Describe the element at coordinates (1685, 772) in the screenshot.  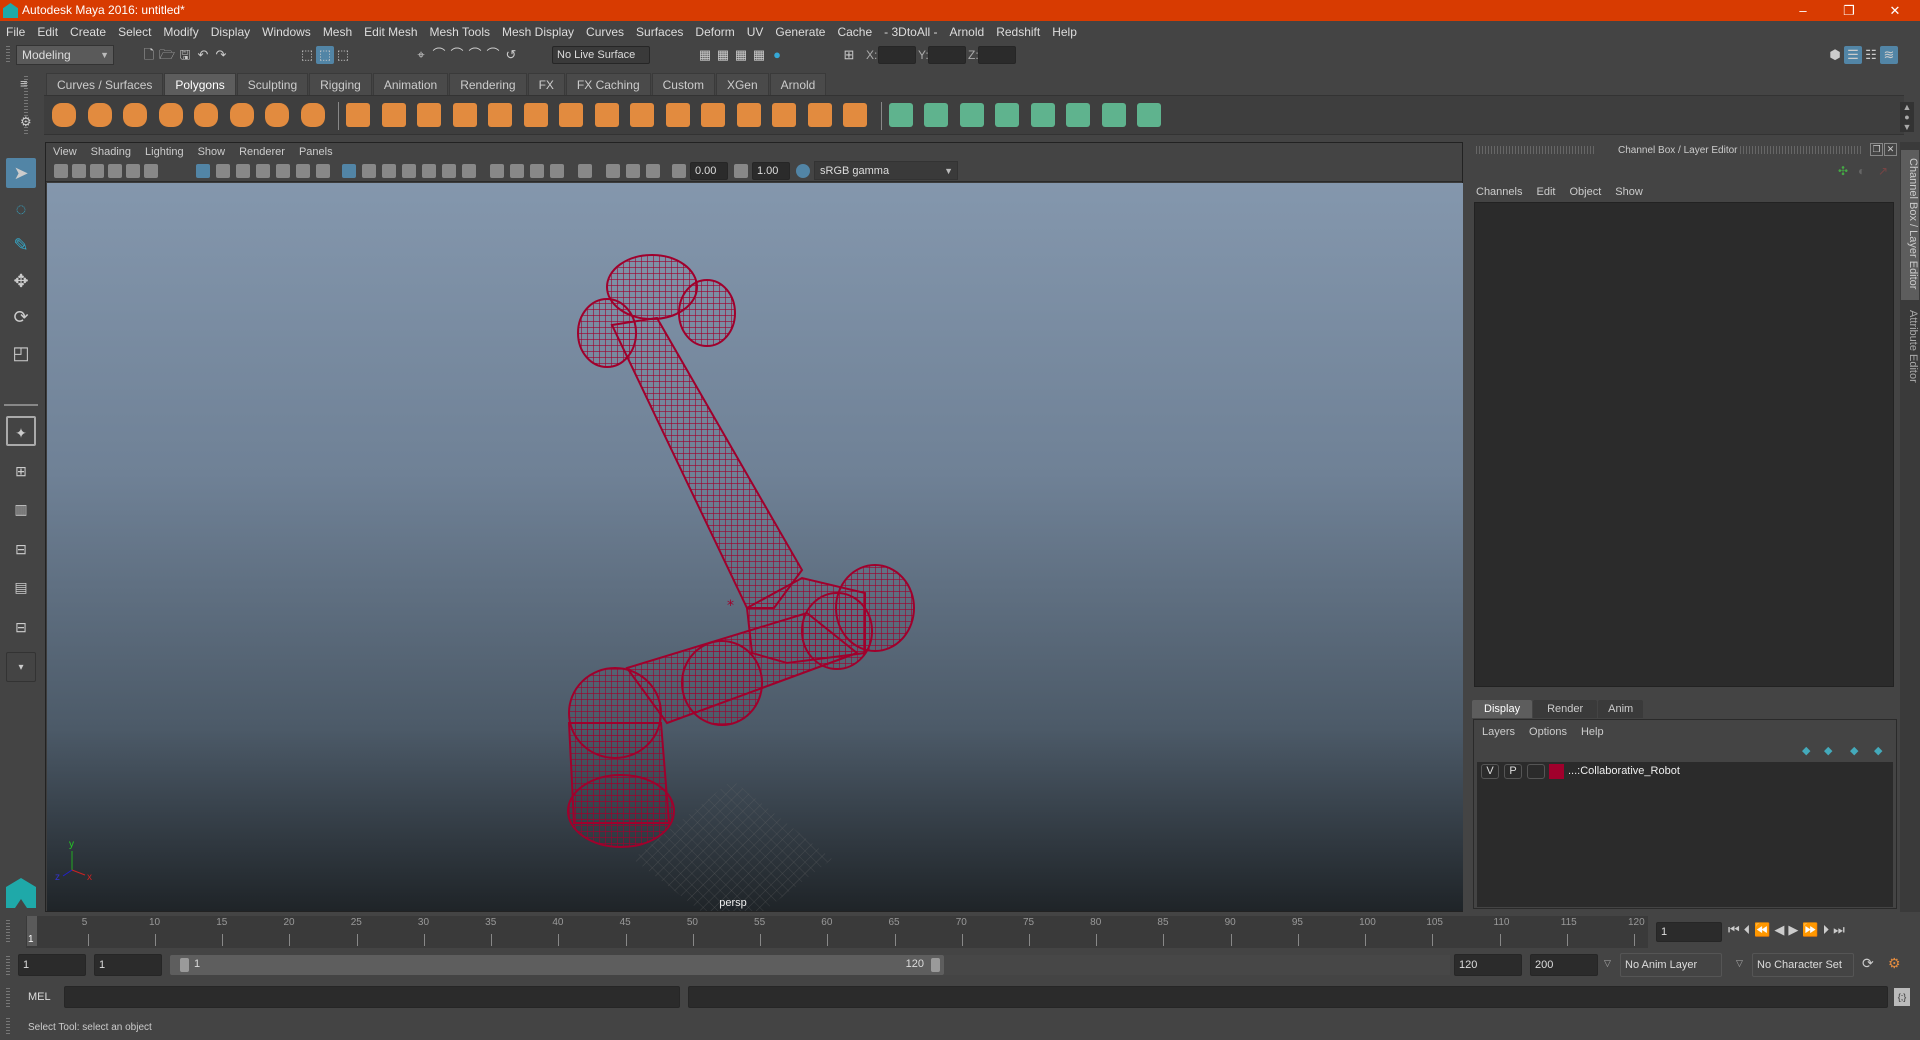
I see `layer-row: V P ...:Collaborative_Robot` at that location.